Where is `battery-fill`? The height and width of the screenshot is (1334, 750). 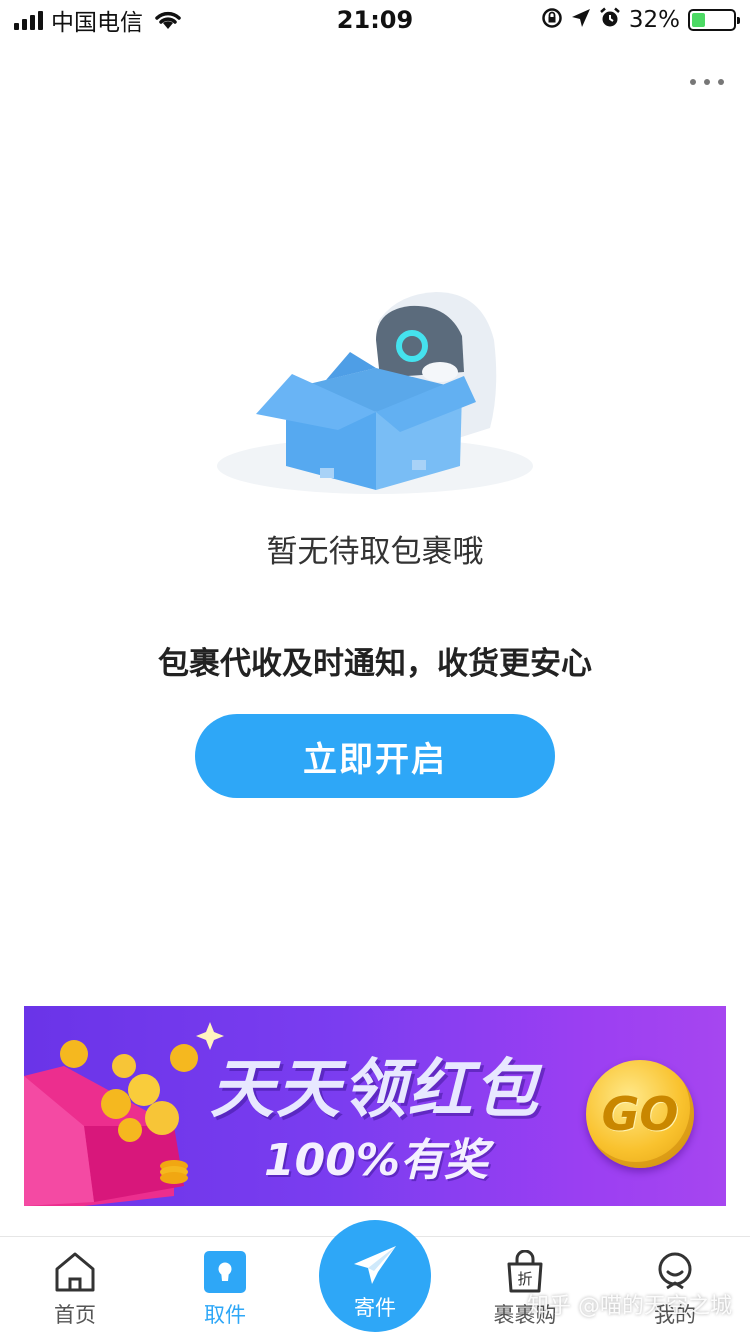
battery-fill is located at coordinates (698, 20).